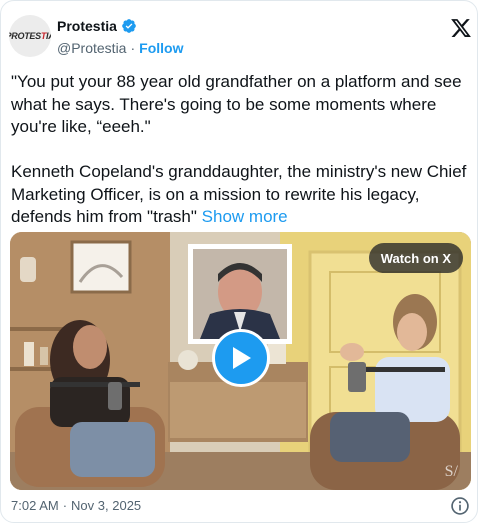  Describe the element at coordinates (461, 28) in the screenshot. I see `x-logo-icon` at that location.